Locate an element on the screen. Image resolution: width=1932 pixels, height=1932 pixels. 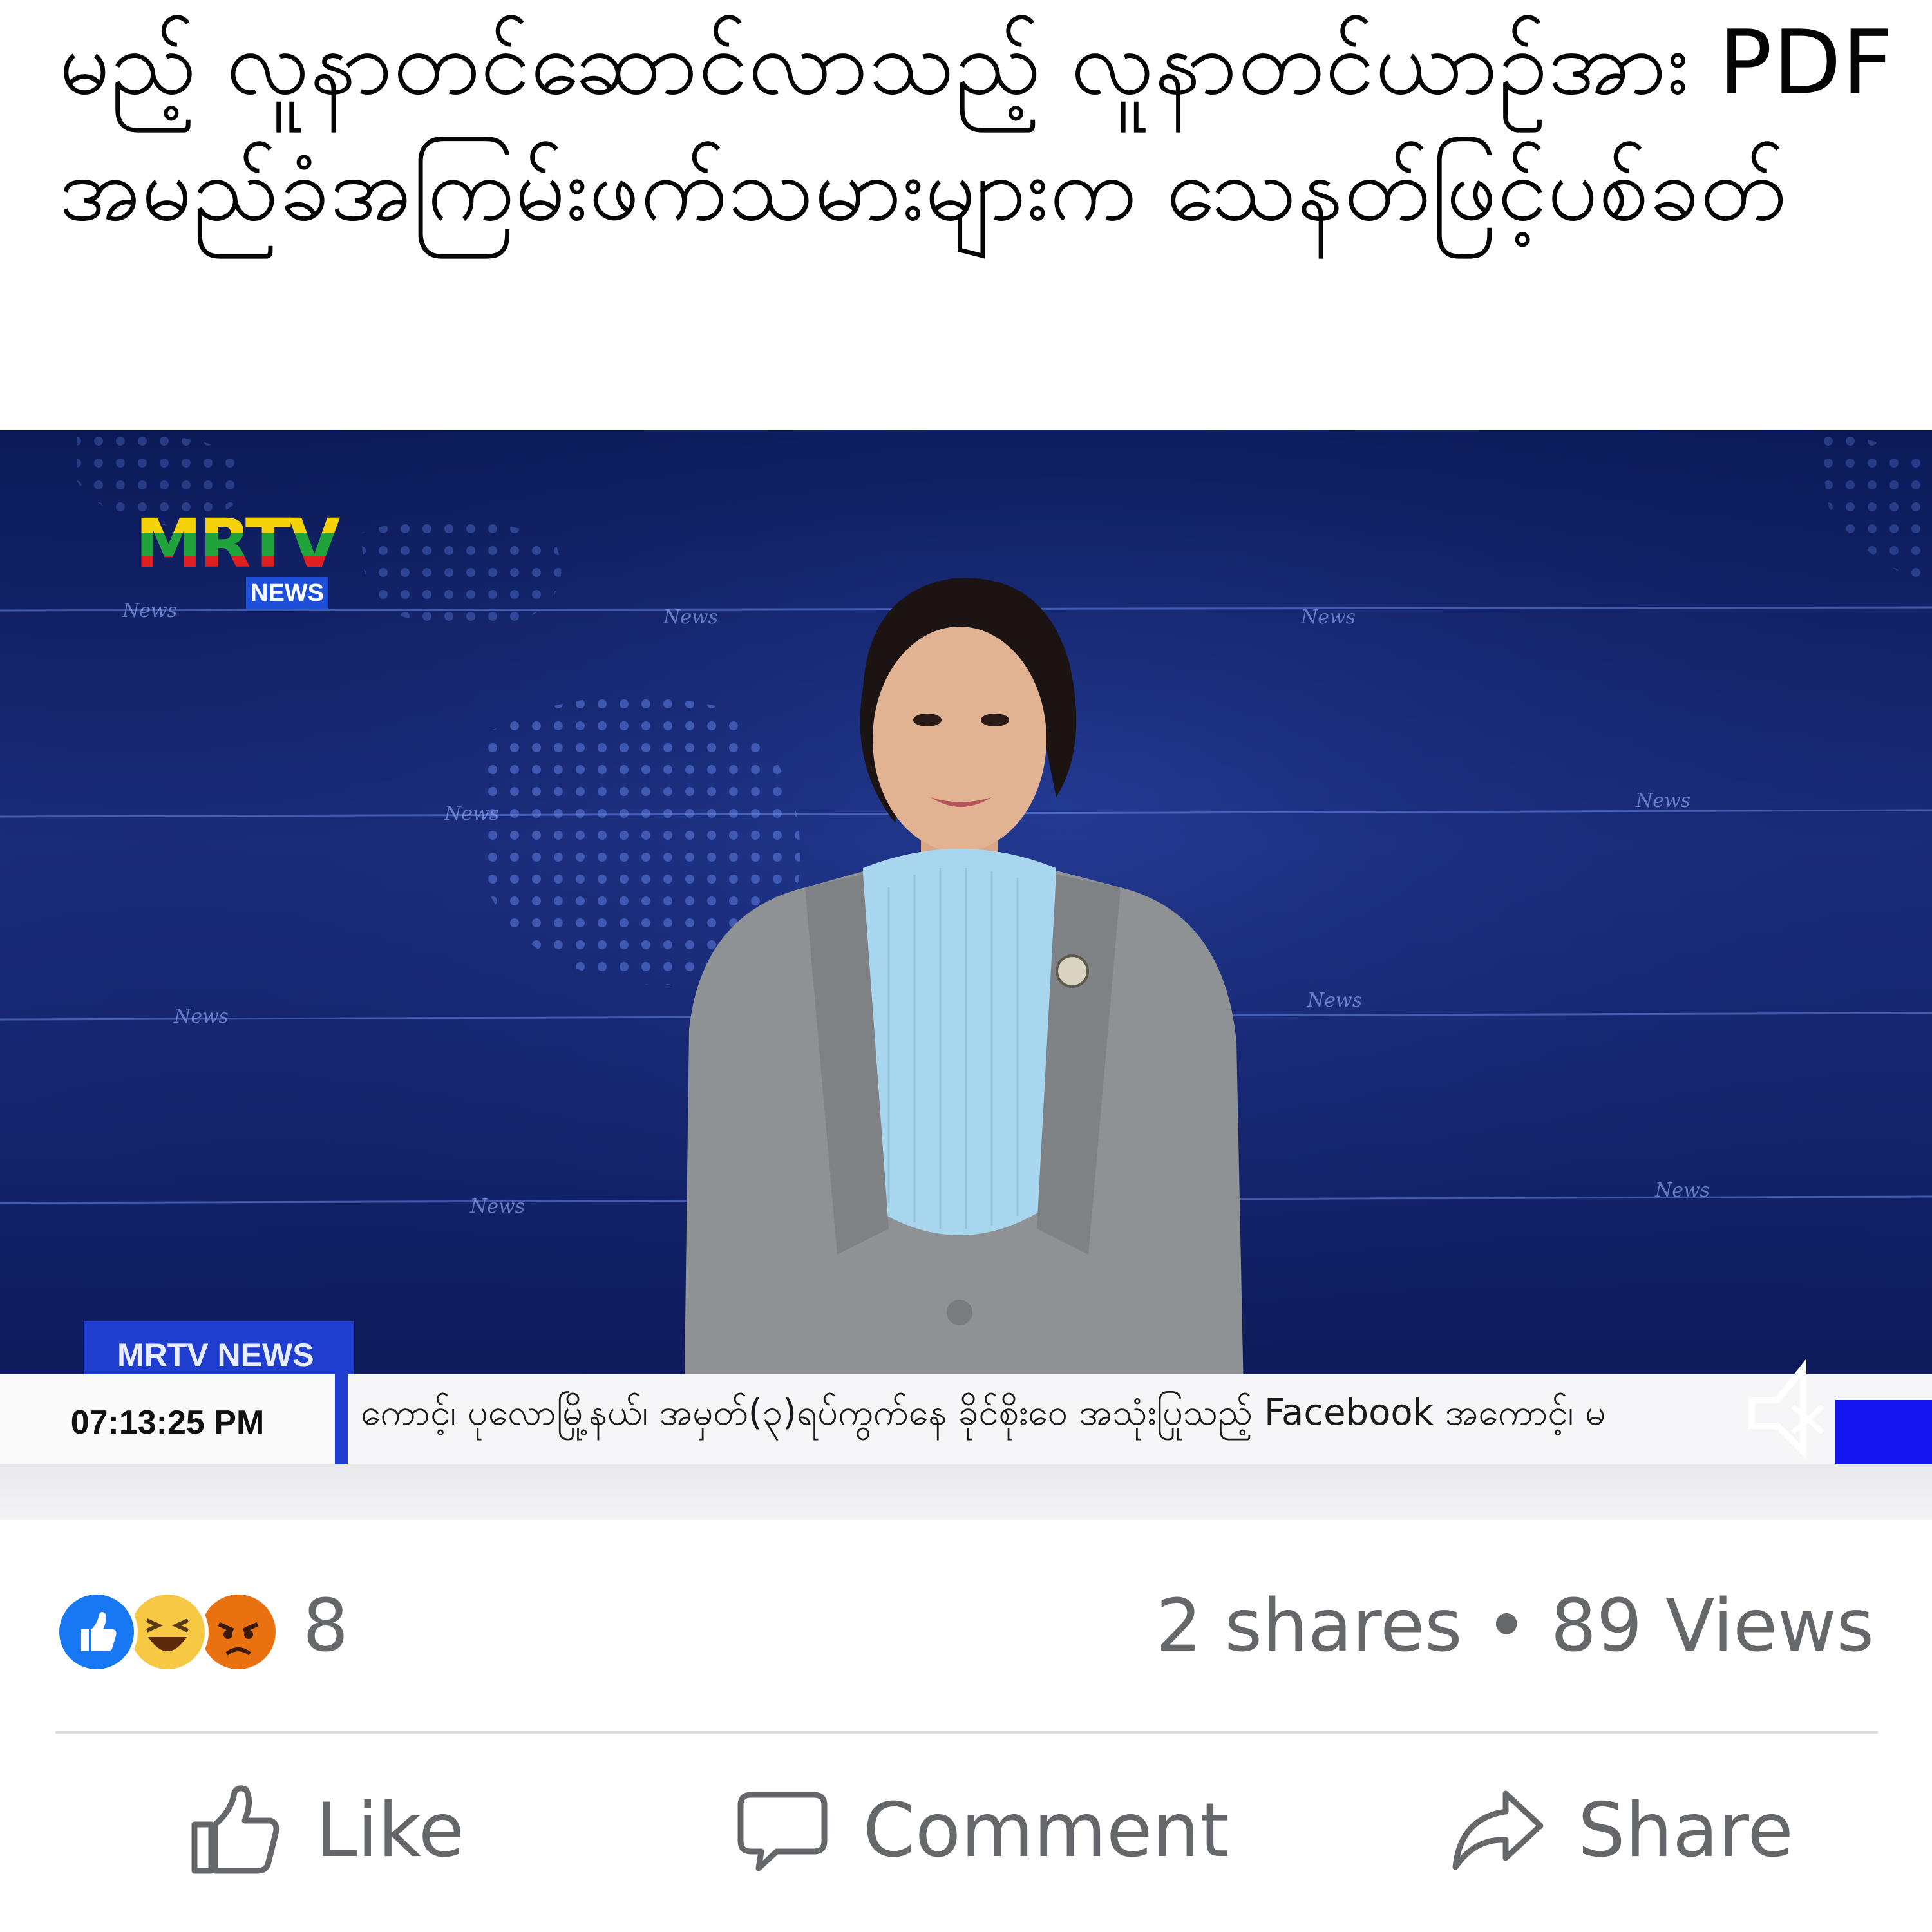
comment-icon is located at coordinates (782, 1832).